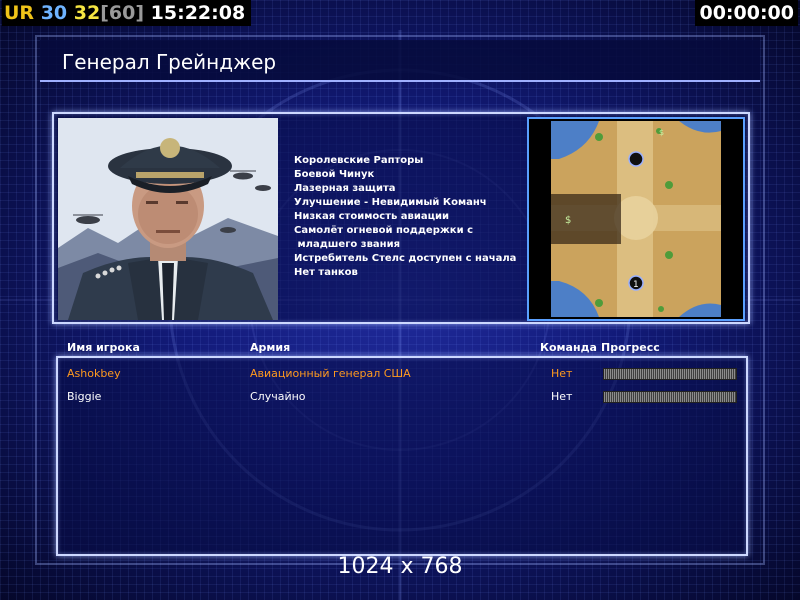 The width and height of the screenshot is (800, 600). What do you see at coordinates (636, 159) in the screenshot?
I see `minimap-start-marker` at bounding box center [636, 159].